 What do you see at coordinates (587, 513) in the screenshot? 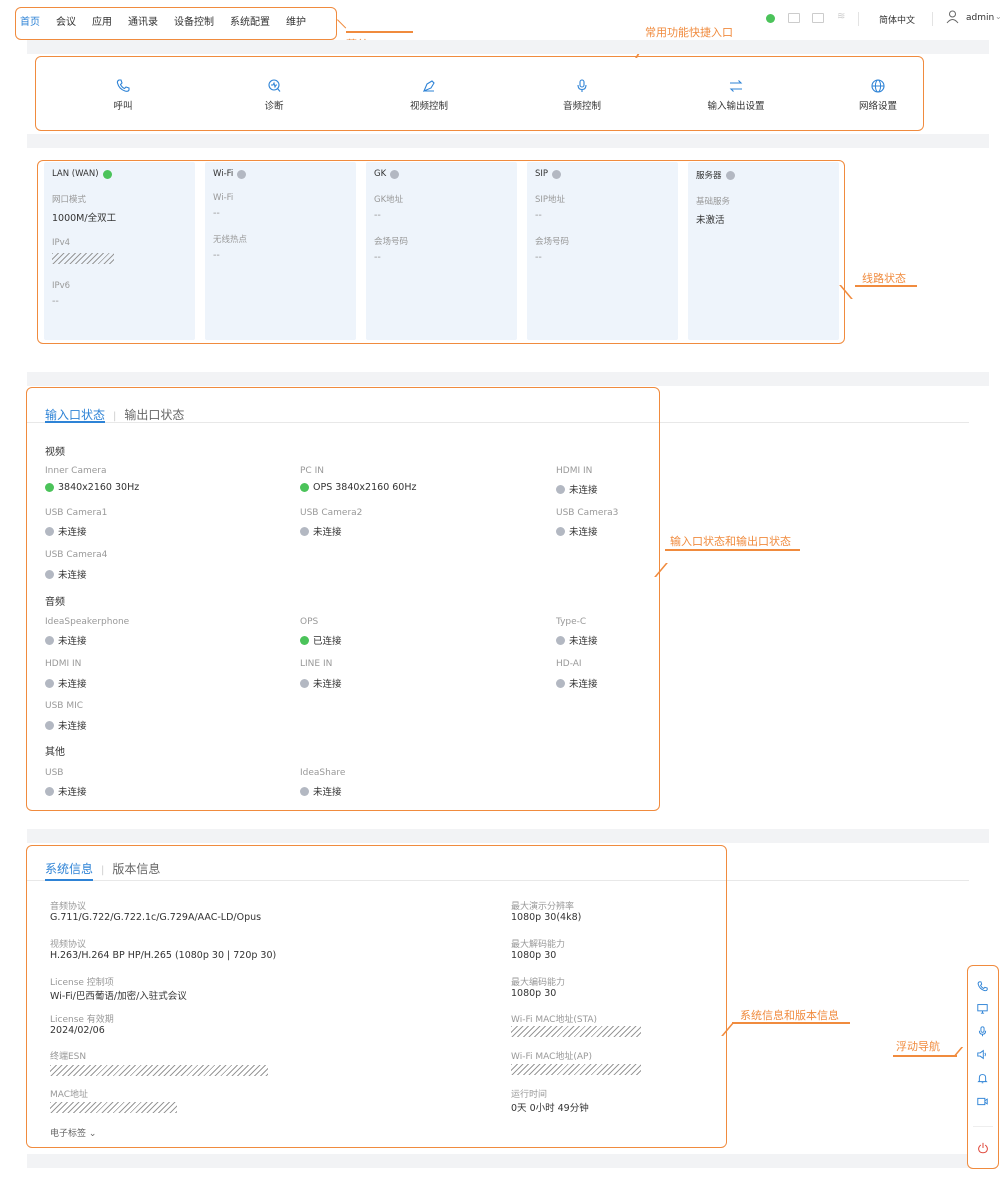
I see `port-name: USB Camera3` at bounding box center [587, 513].